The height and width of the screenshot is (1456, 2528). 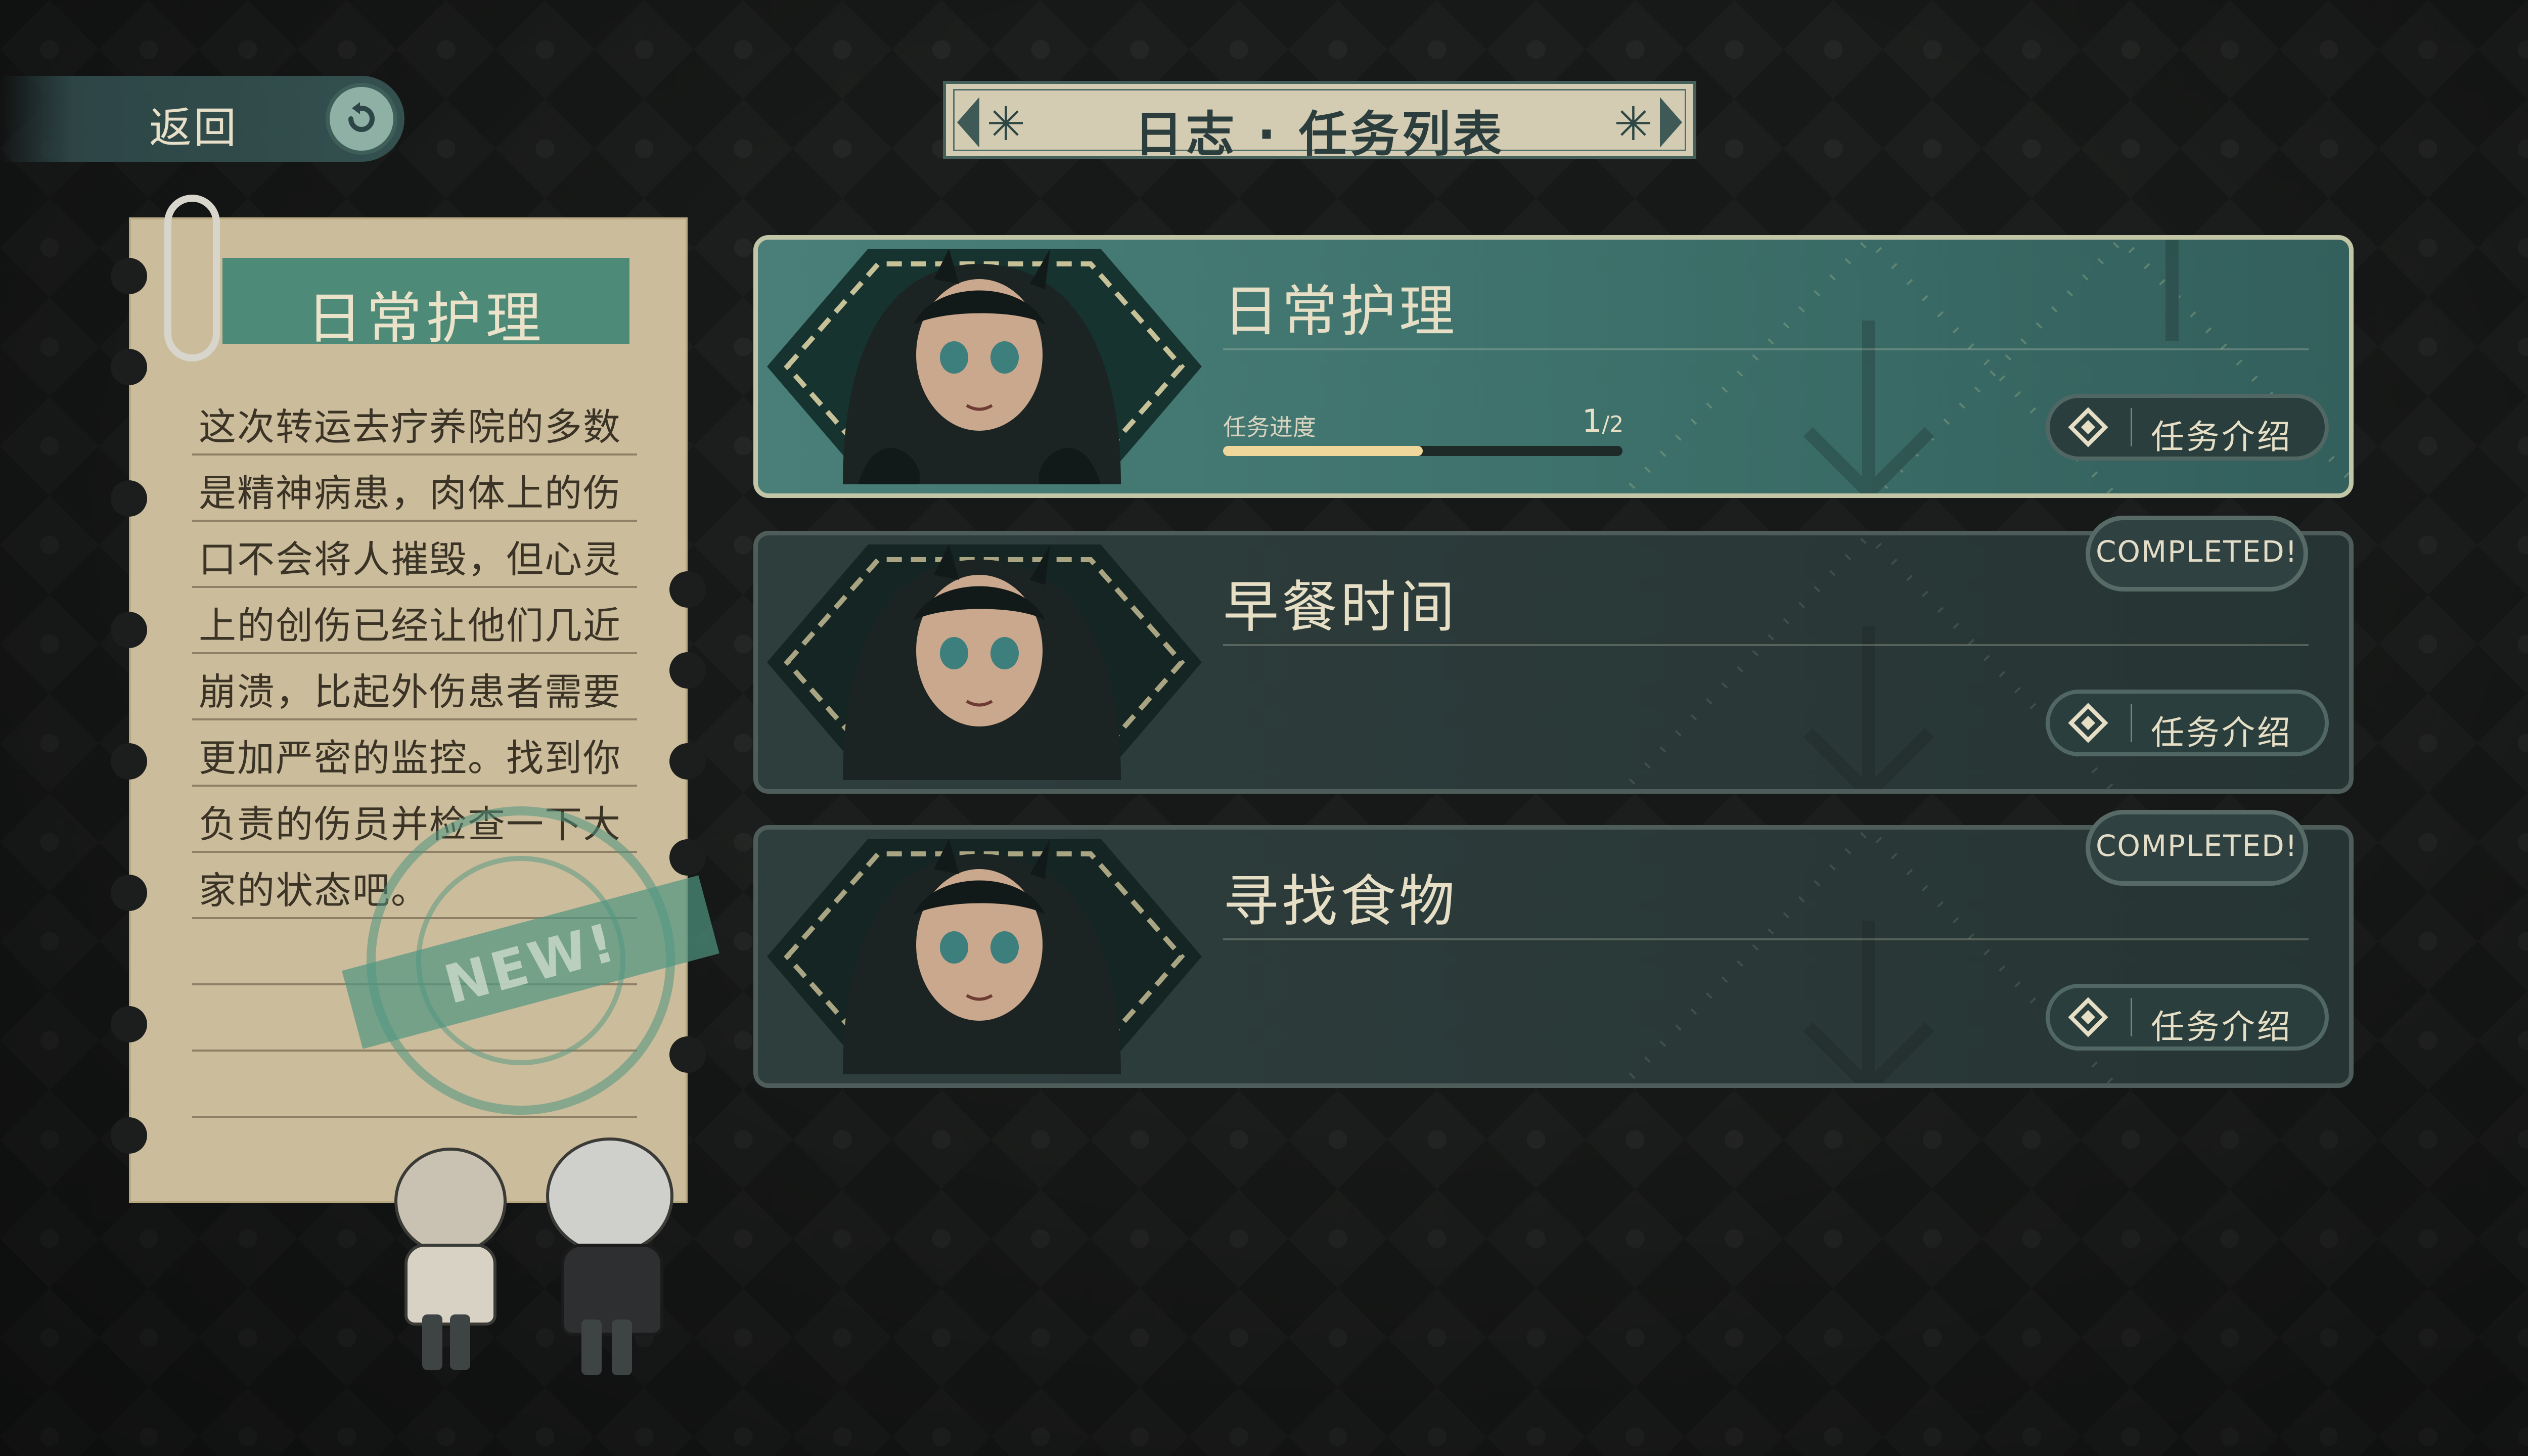 I want to click on progress-count: 1/2, so click(x=1603, y=420).